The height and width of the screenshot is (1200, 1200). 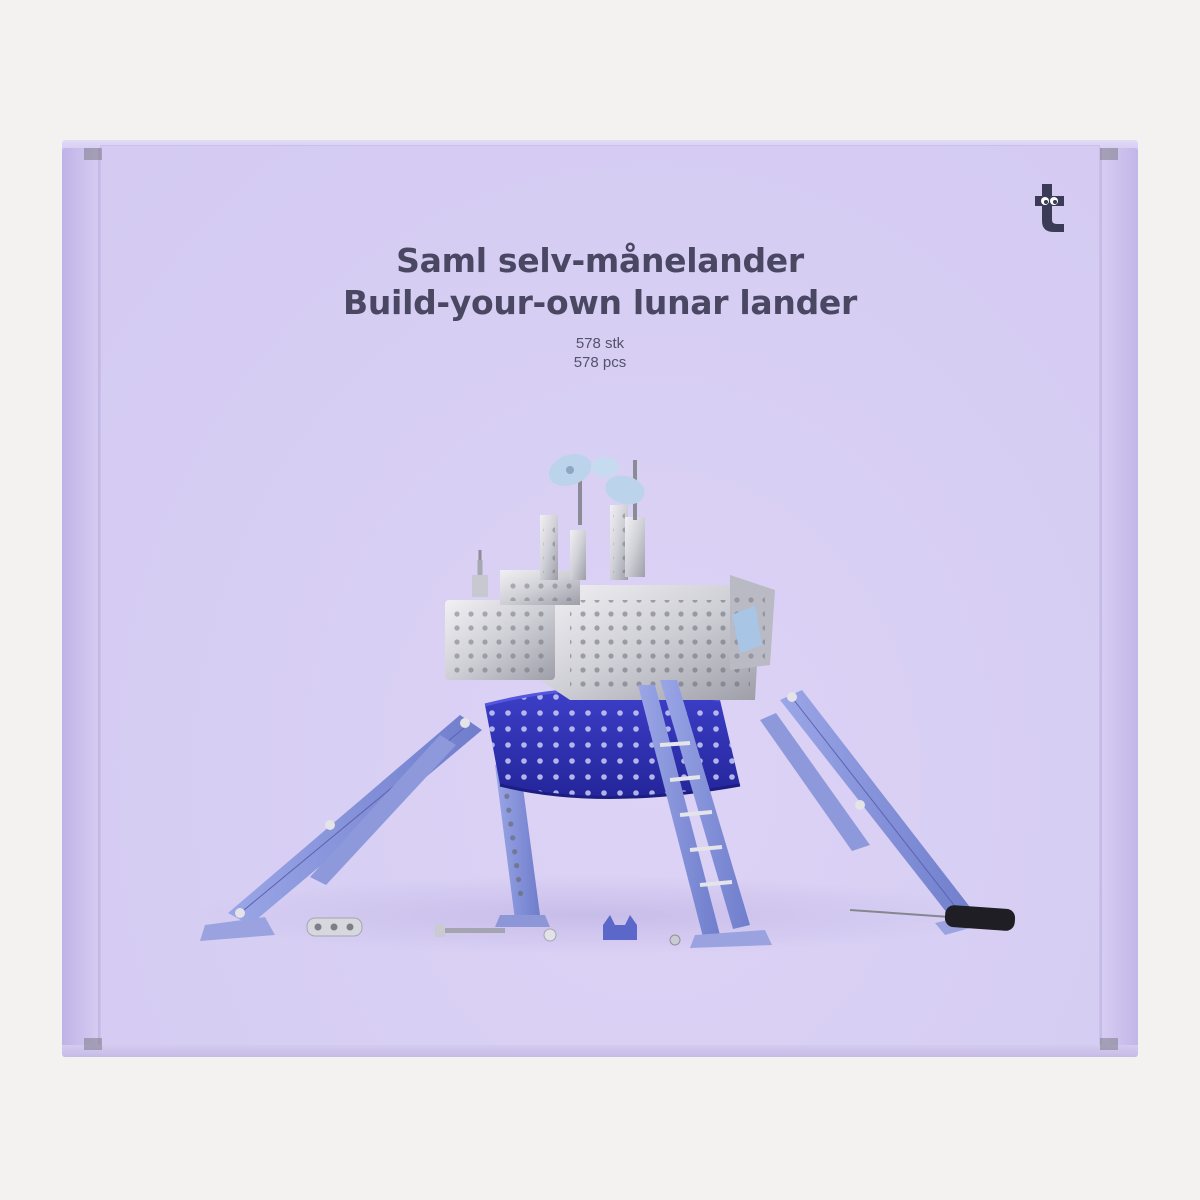 What do you see at coordinates (81, 598) in the screenshot?
I see `box-side-left` at bounding box center [81, 598].